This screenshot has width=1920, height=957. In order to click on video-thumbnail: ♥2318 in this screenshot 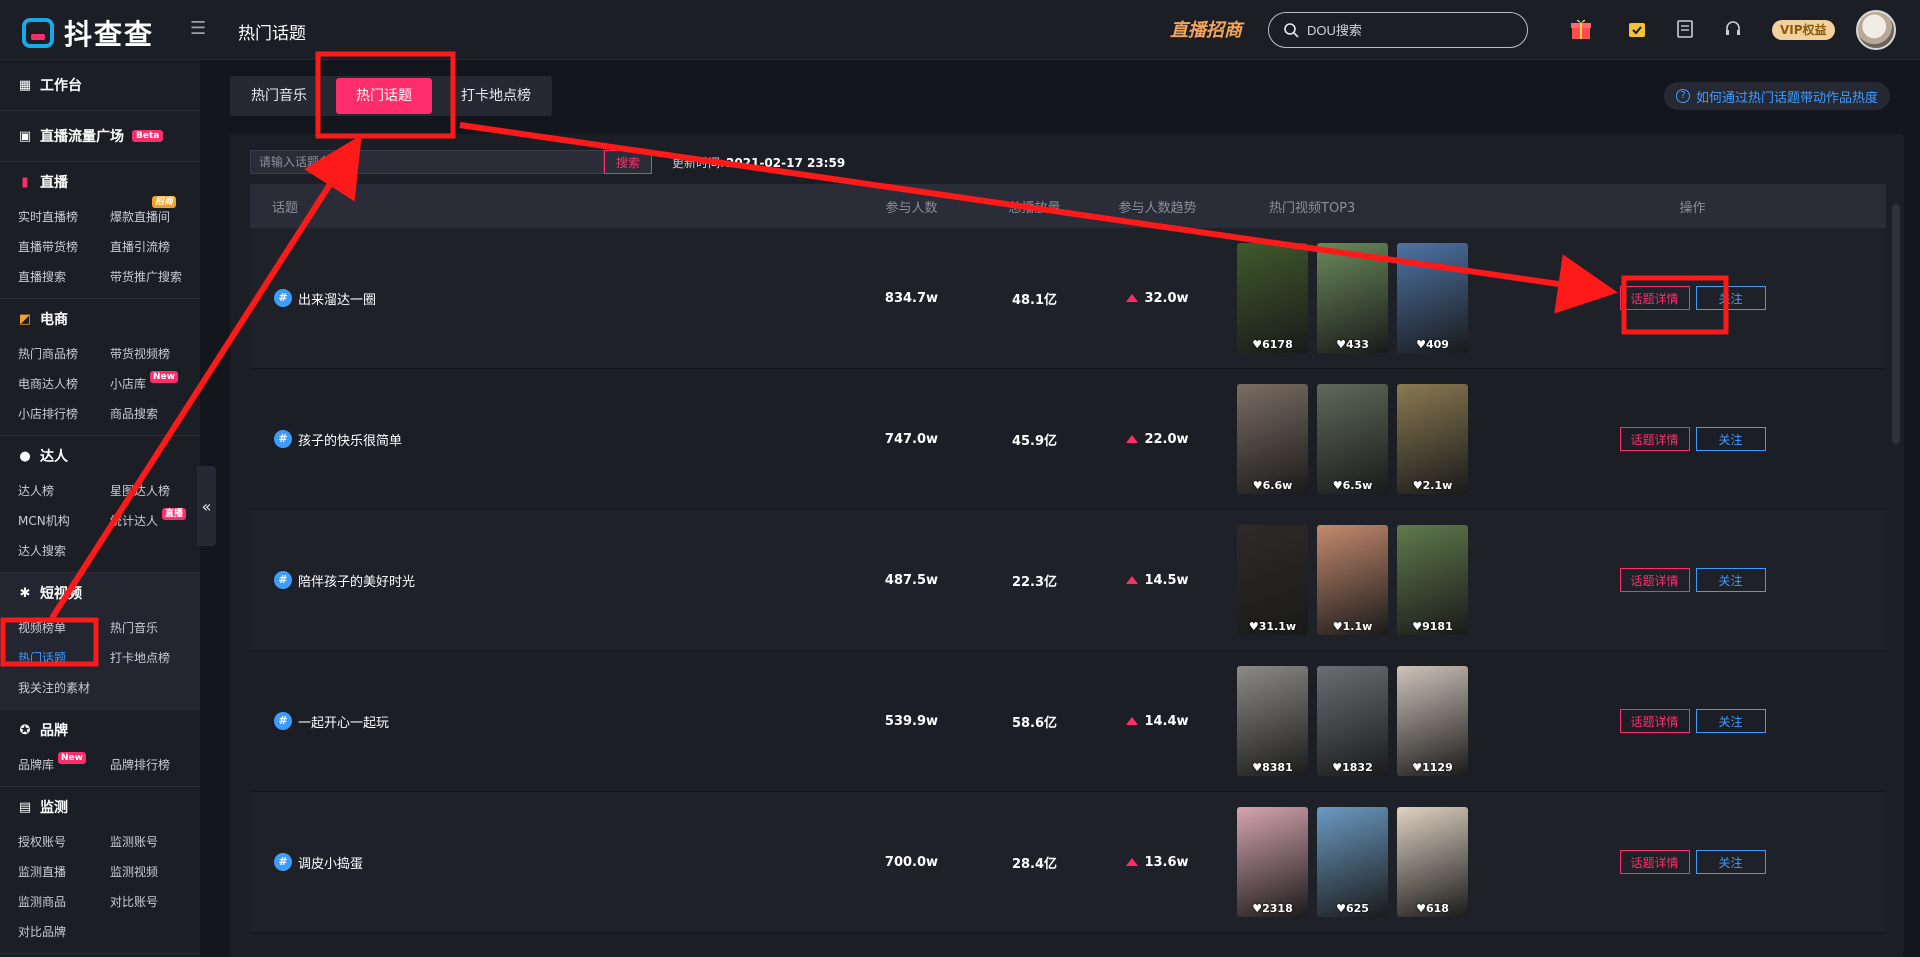, I will do `click(1272, 862)`.